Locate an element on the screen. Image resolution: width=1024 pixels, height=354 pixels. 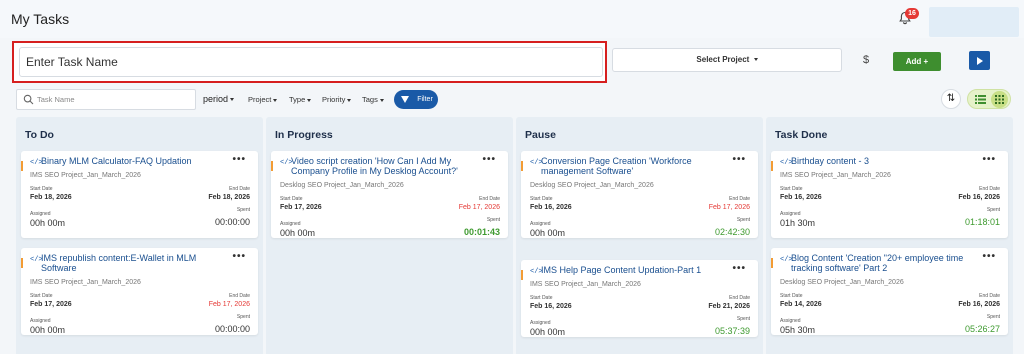
view-toggle is located at coordinates (989, 99).